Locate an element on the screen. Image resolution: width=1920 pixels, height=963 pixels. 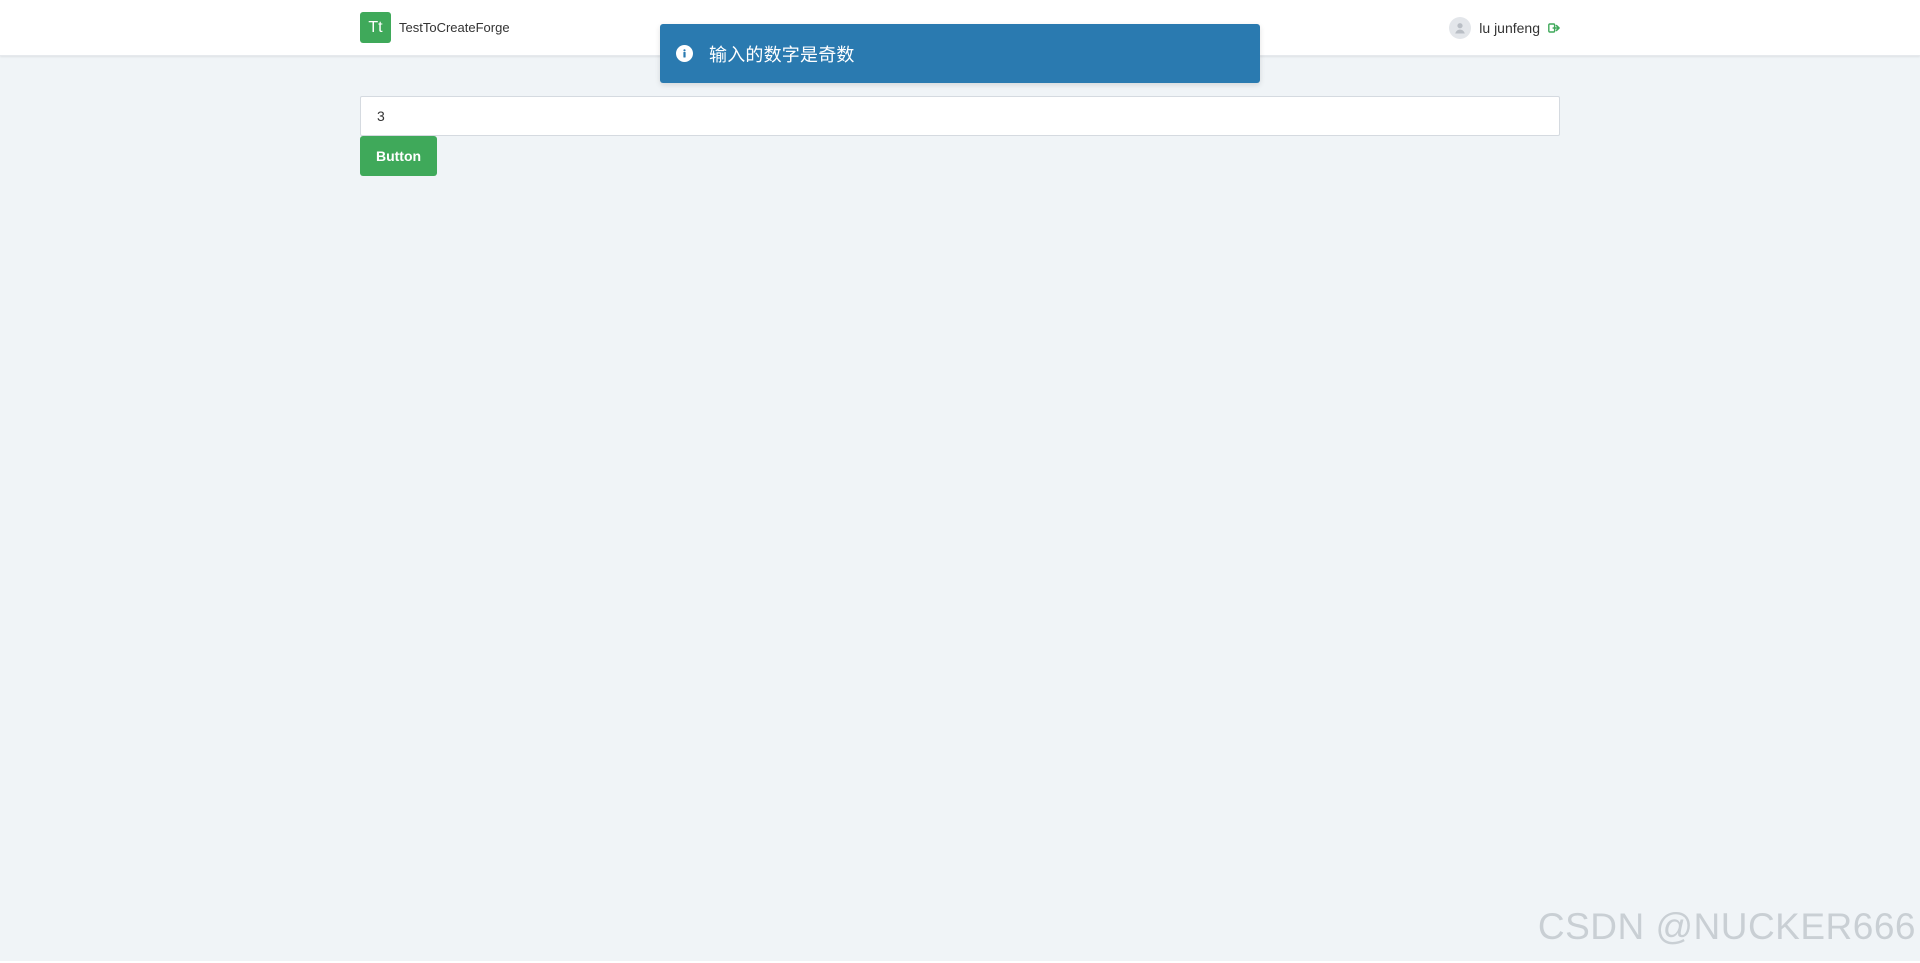
user-avatar-icon is located at coordinates (1460, 28).